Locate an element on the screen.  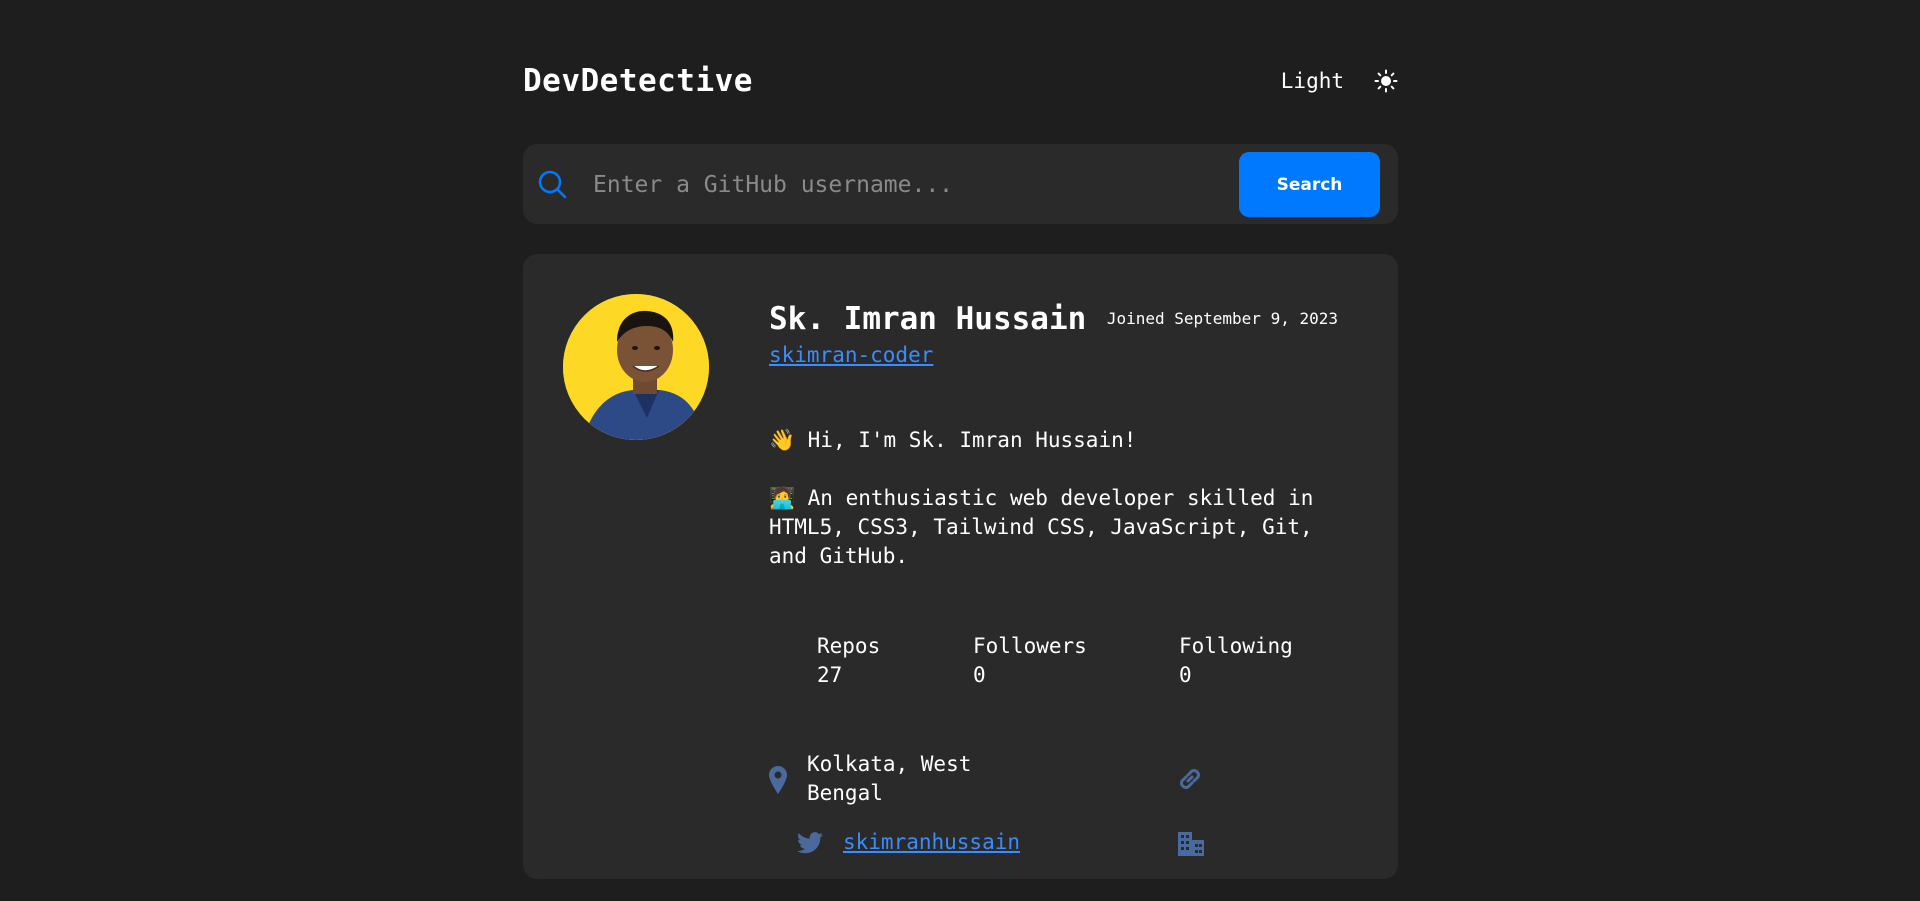
stat-label: Following is located at coordinates (1236, 646).